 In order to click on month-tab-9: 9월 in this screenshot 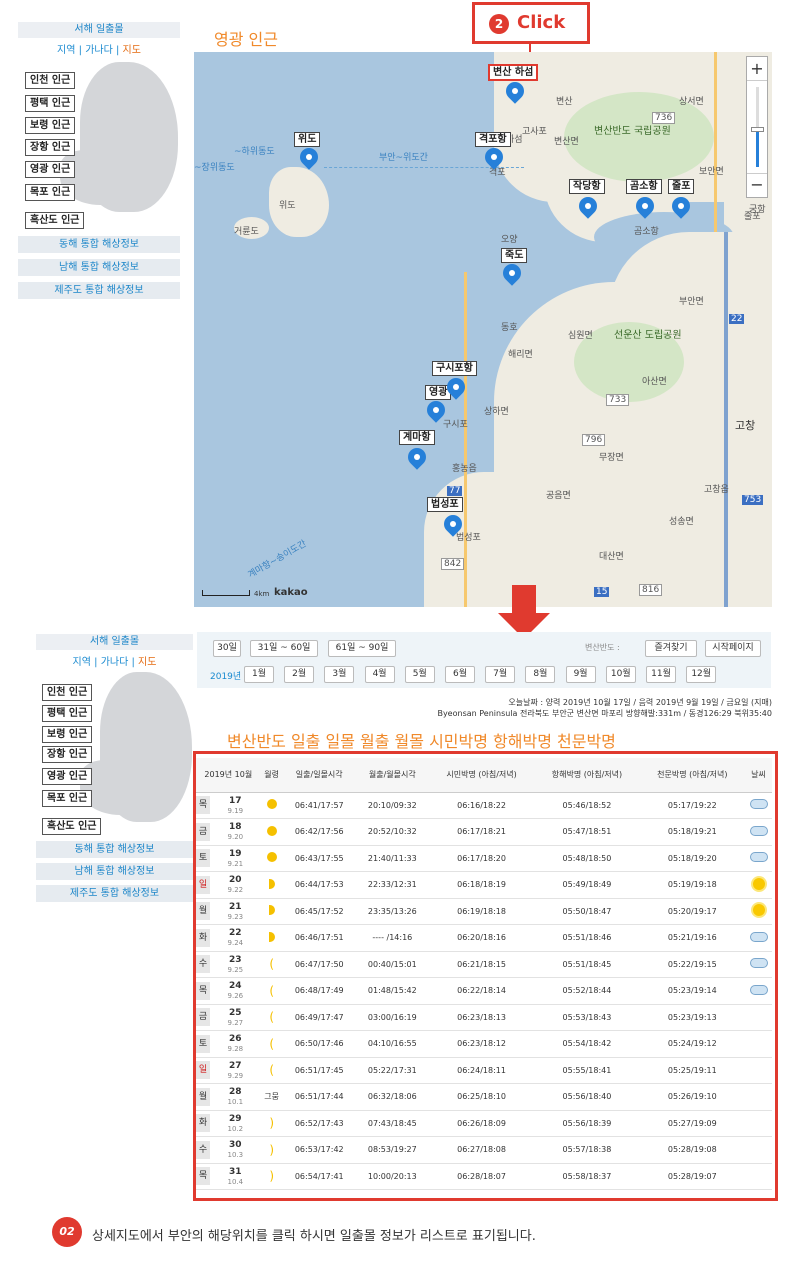, I will do `click(580, 674)`.